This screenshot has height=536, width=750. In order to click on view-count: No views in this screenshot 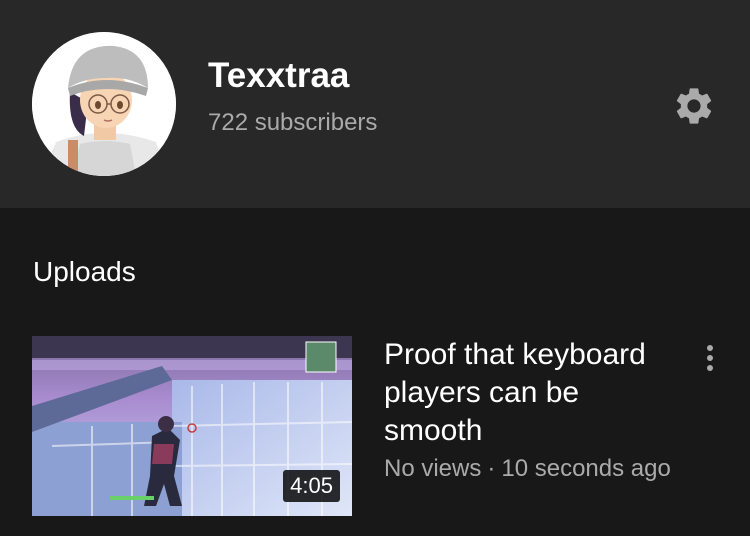, I will do `click(433, 468)`.